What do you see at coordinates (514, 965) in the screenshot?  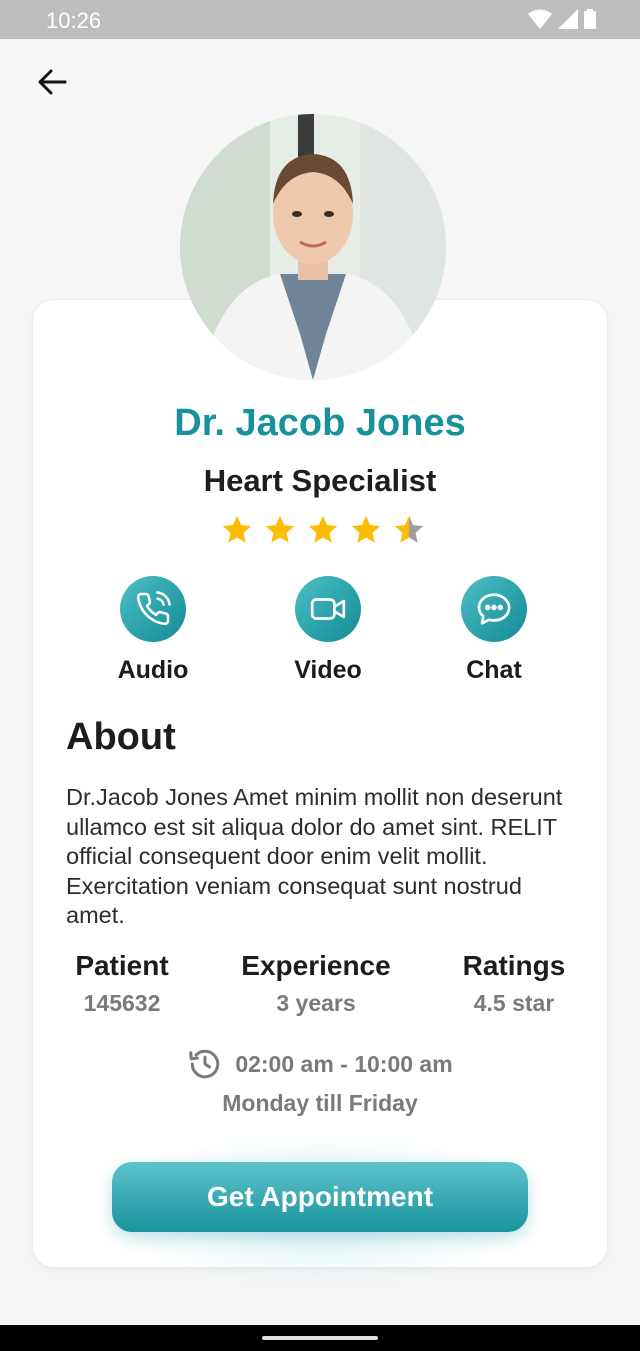 I see `stat-label: Ratings` at bounding box center [514, 965].